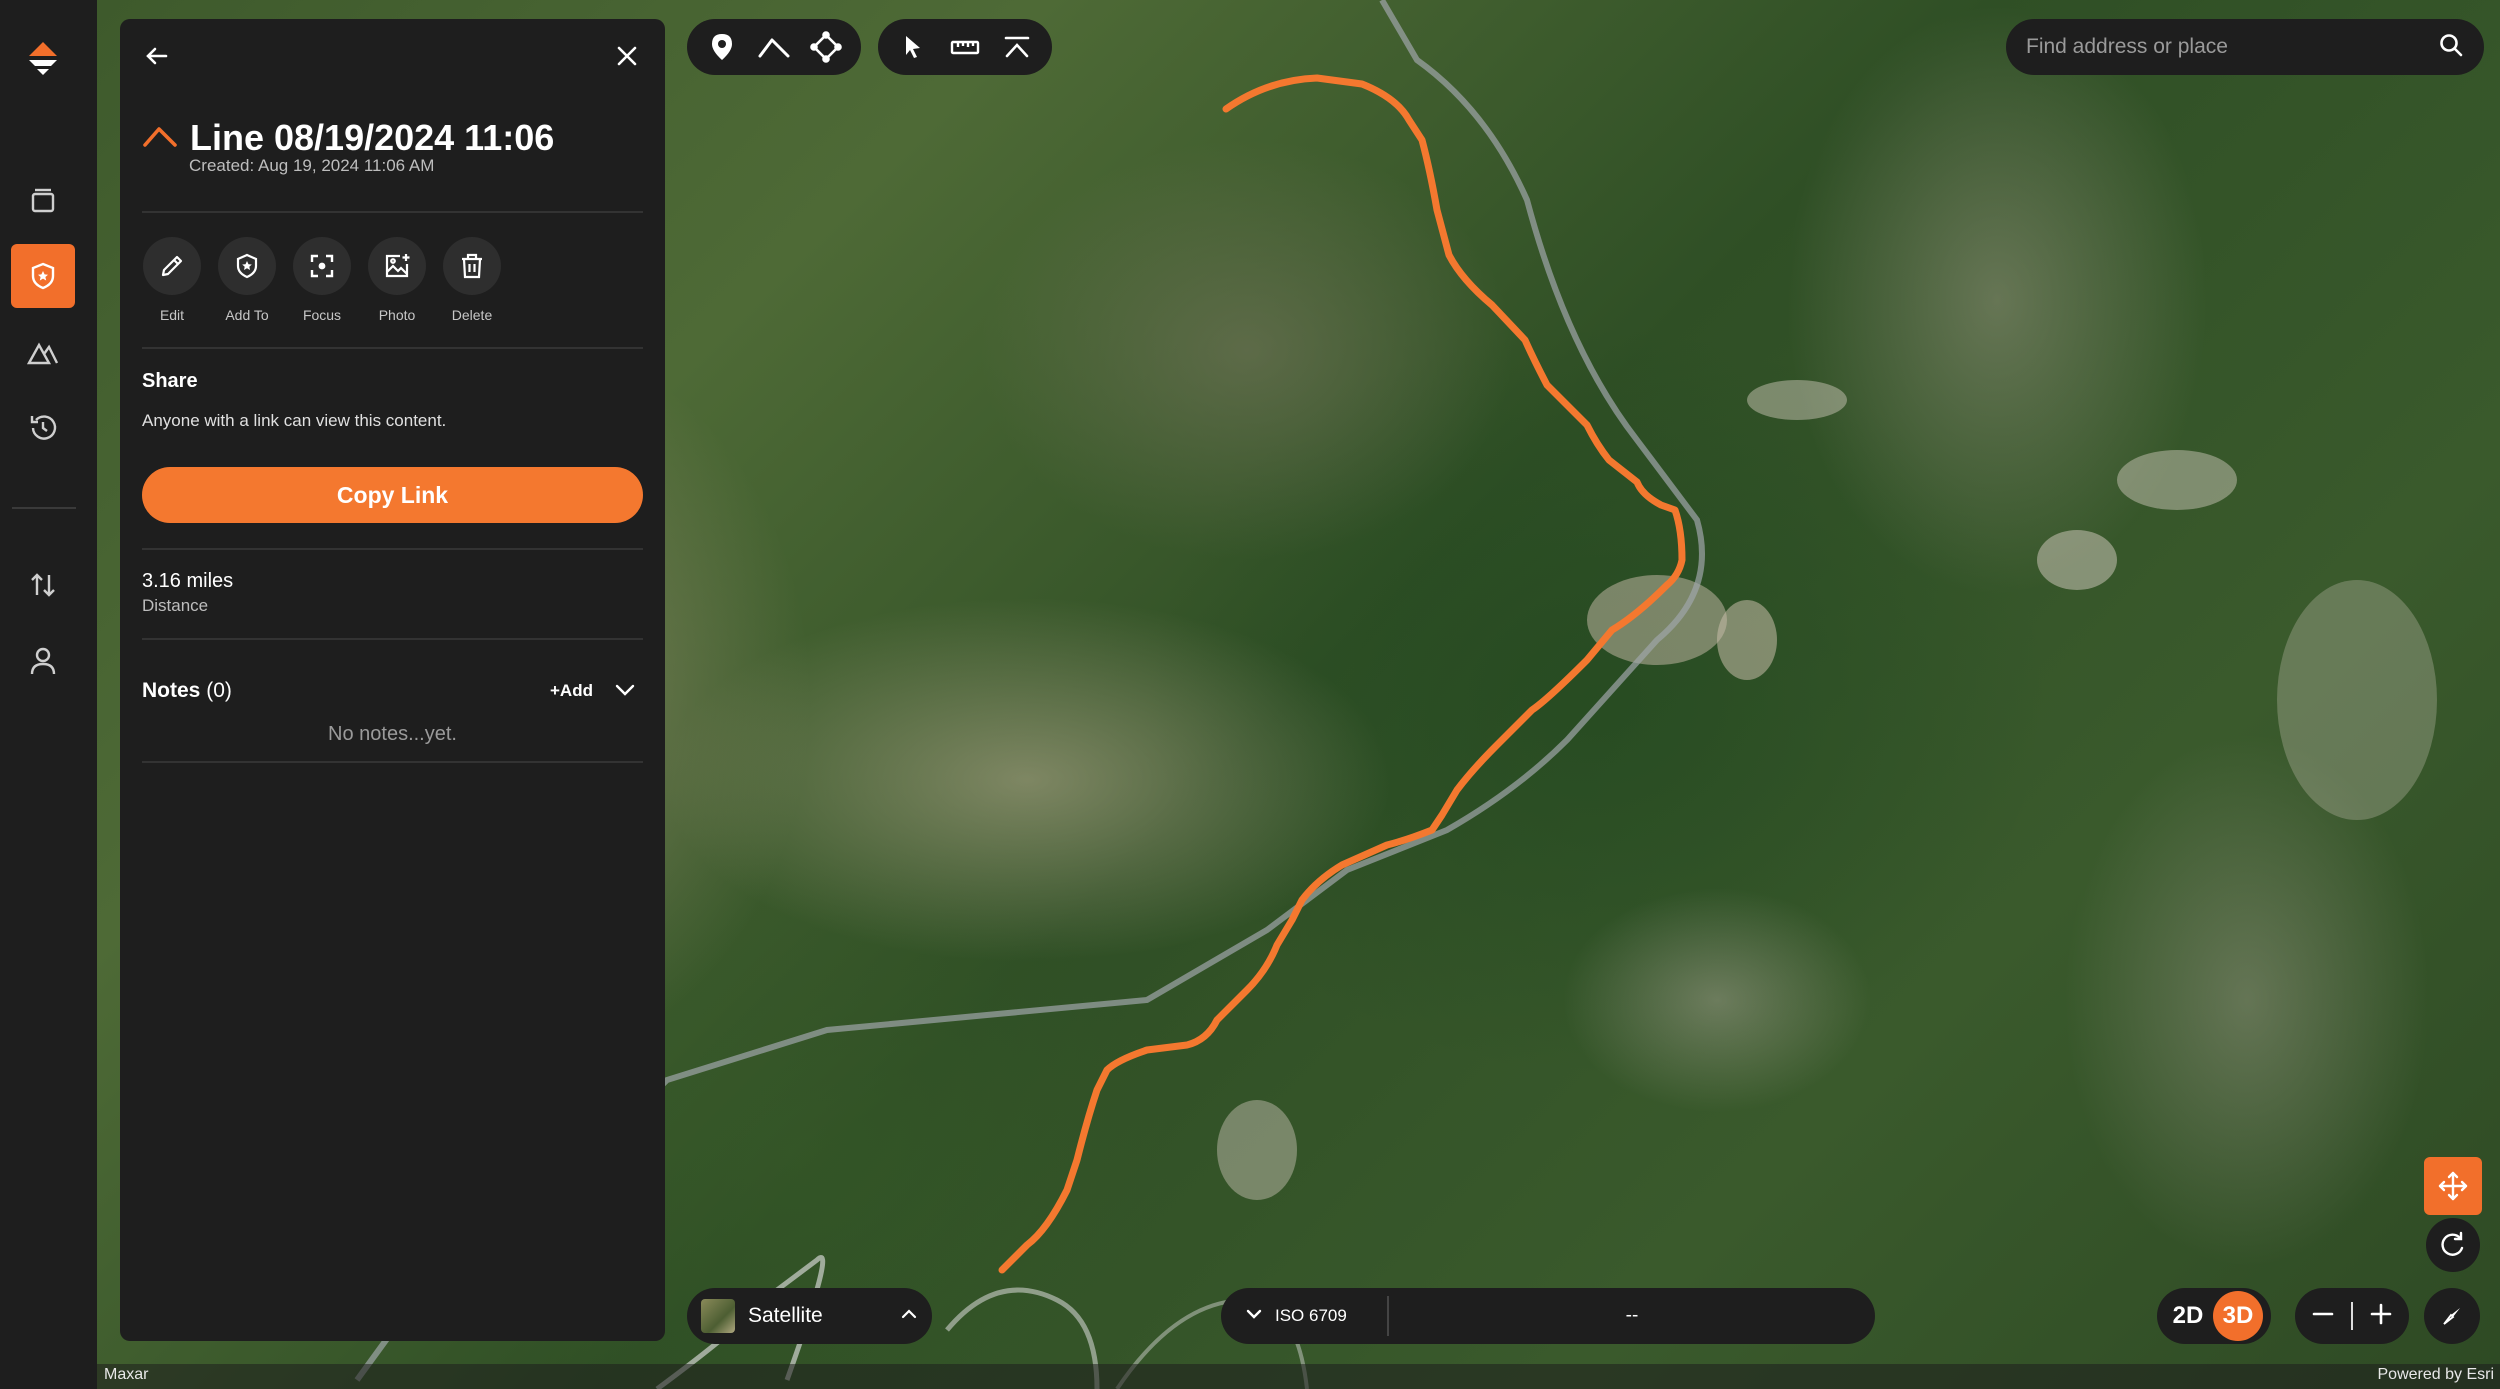 The width and height of the screenshot is (2500, 1389). What do you see at coordinates (392, 495) in the screenshot?
I see `copy-link-button: Copy Link` at bounding box center [392, 495].